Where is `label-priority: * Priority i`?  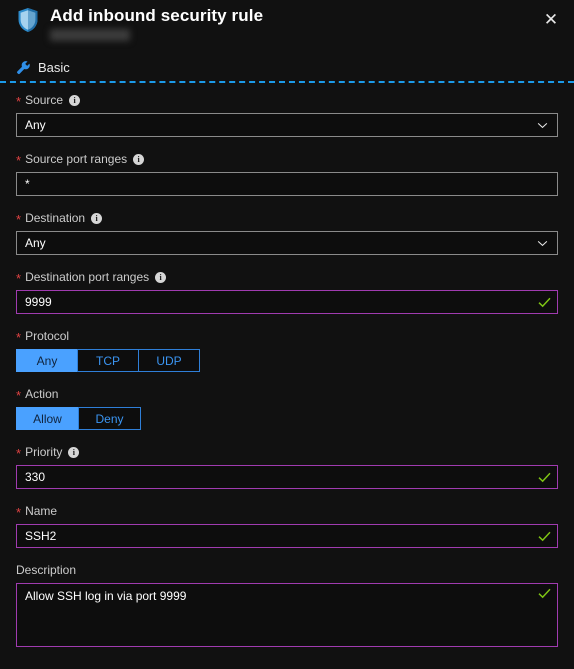 label-priority: * Priority i is located at coordinates (287, 452).